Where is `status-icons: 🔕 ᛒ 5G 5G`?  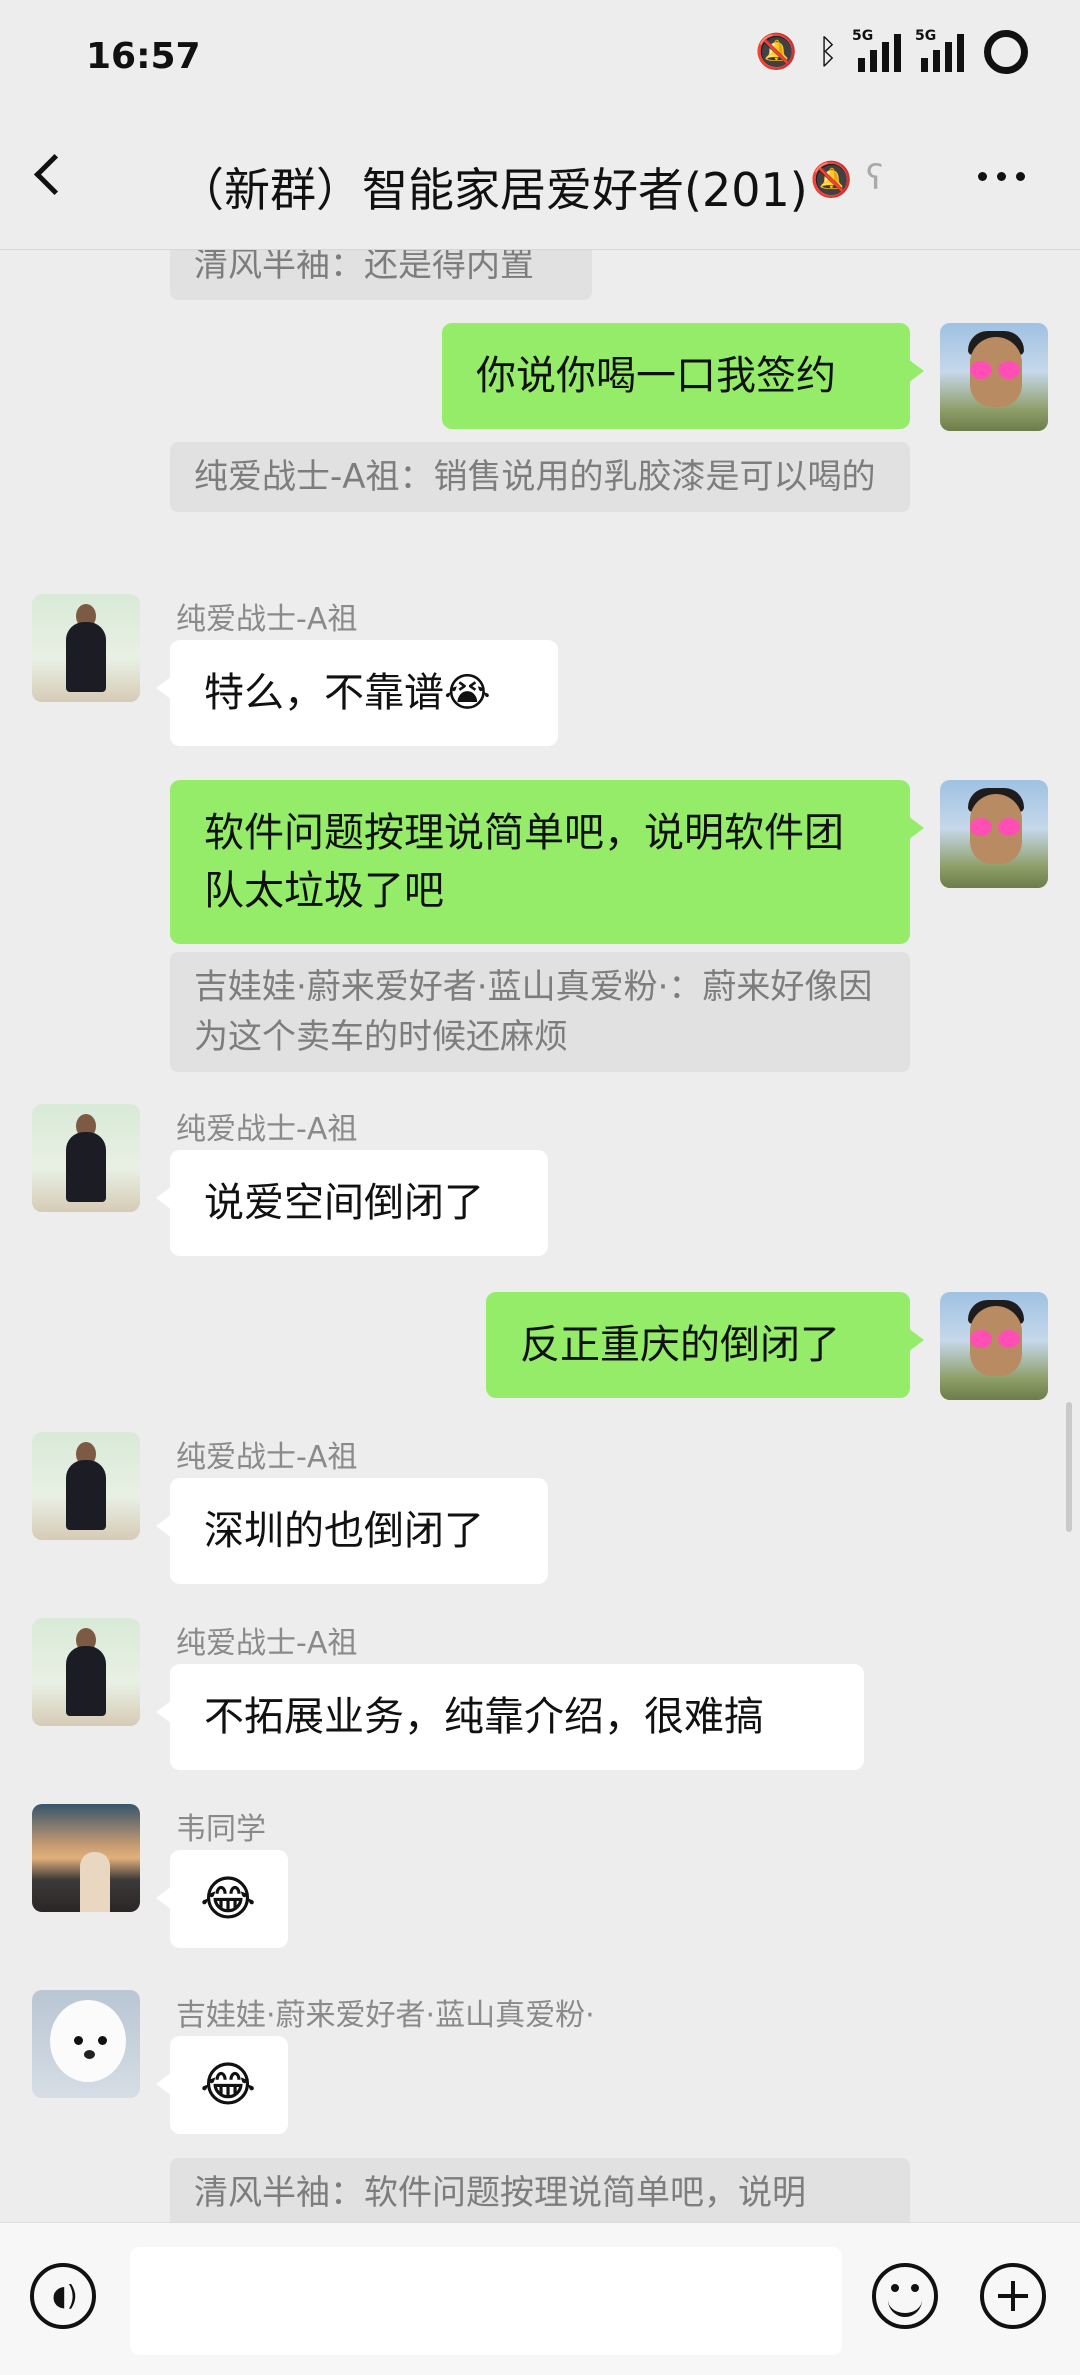 status-icons: 🔕 ᛒ 5G 5G is located at coordinates (891, 51).